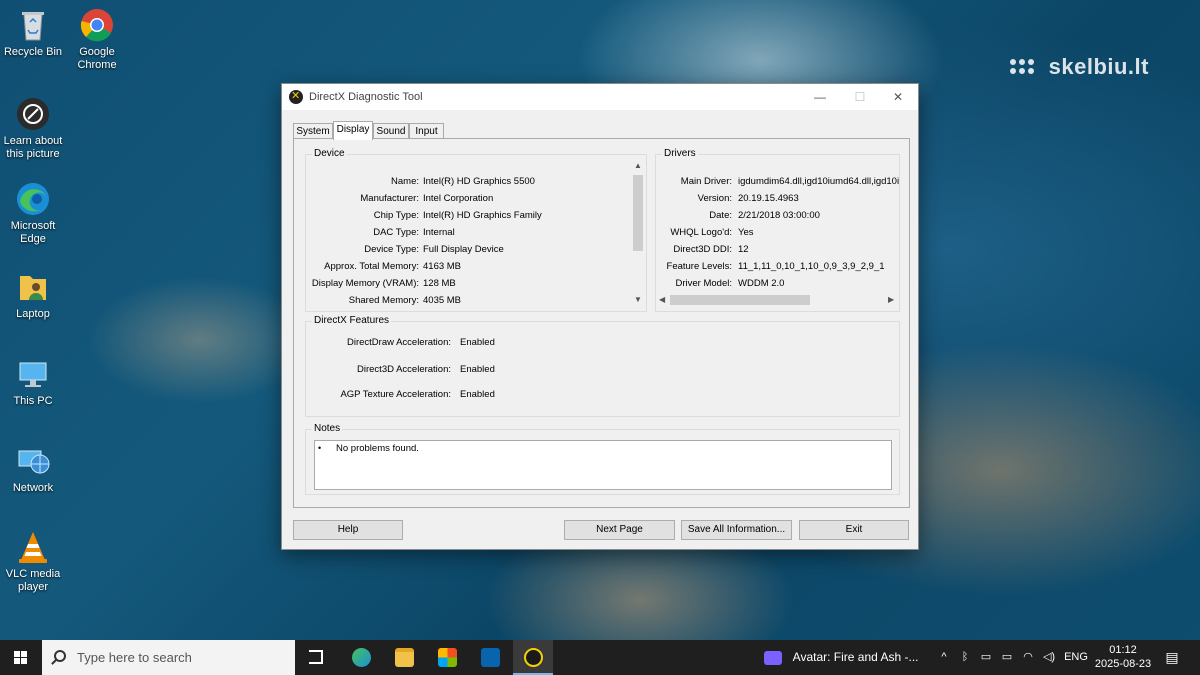 The image size is (1200, 675). Describe the element at coordinates (60, 656) in the screenshot. I see `search-icon` at that location.